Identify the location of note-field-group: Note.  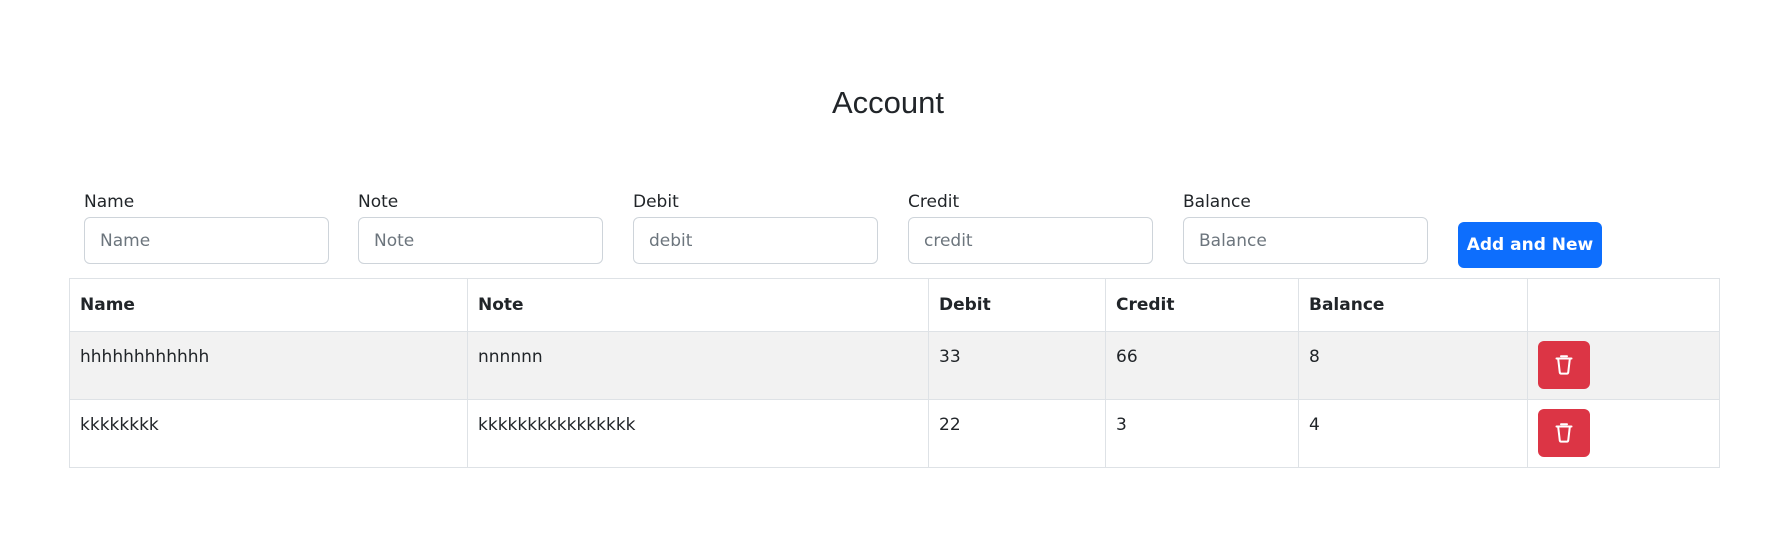
(480, 227).